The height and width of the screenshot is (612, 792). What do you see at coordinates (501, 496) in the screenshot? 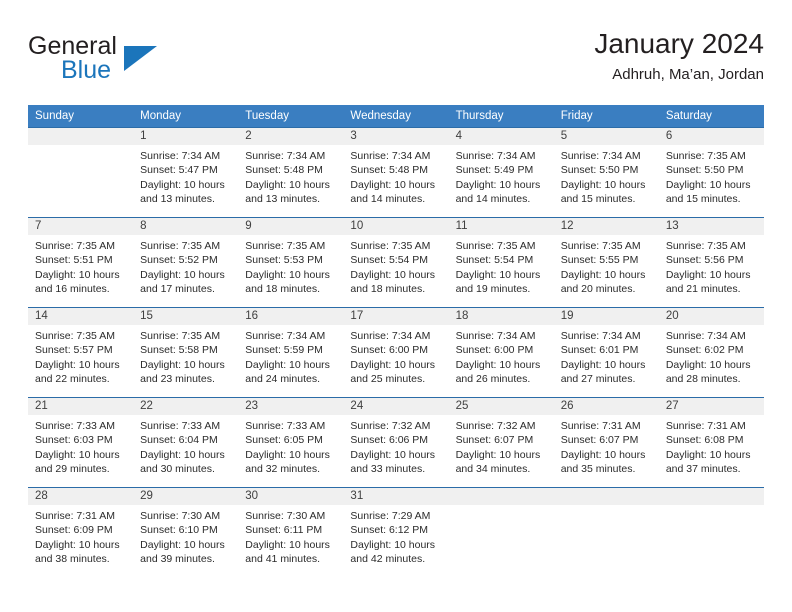
I see `day-number` at bounding box center [501, 496].